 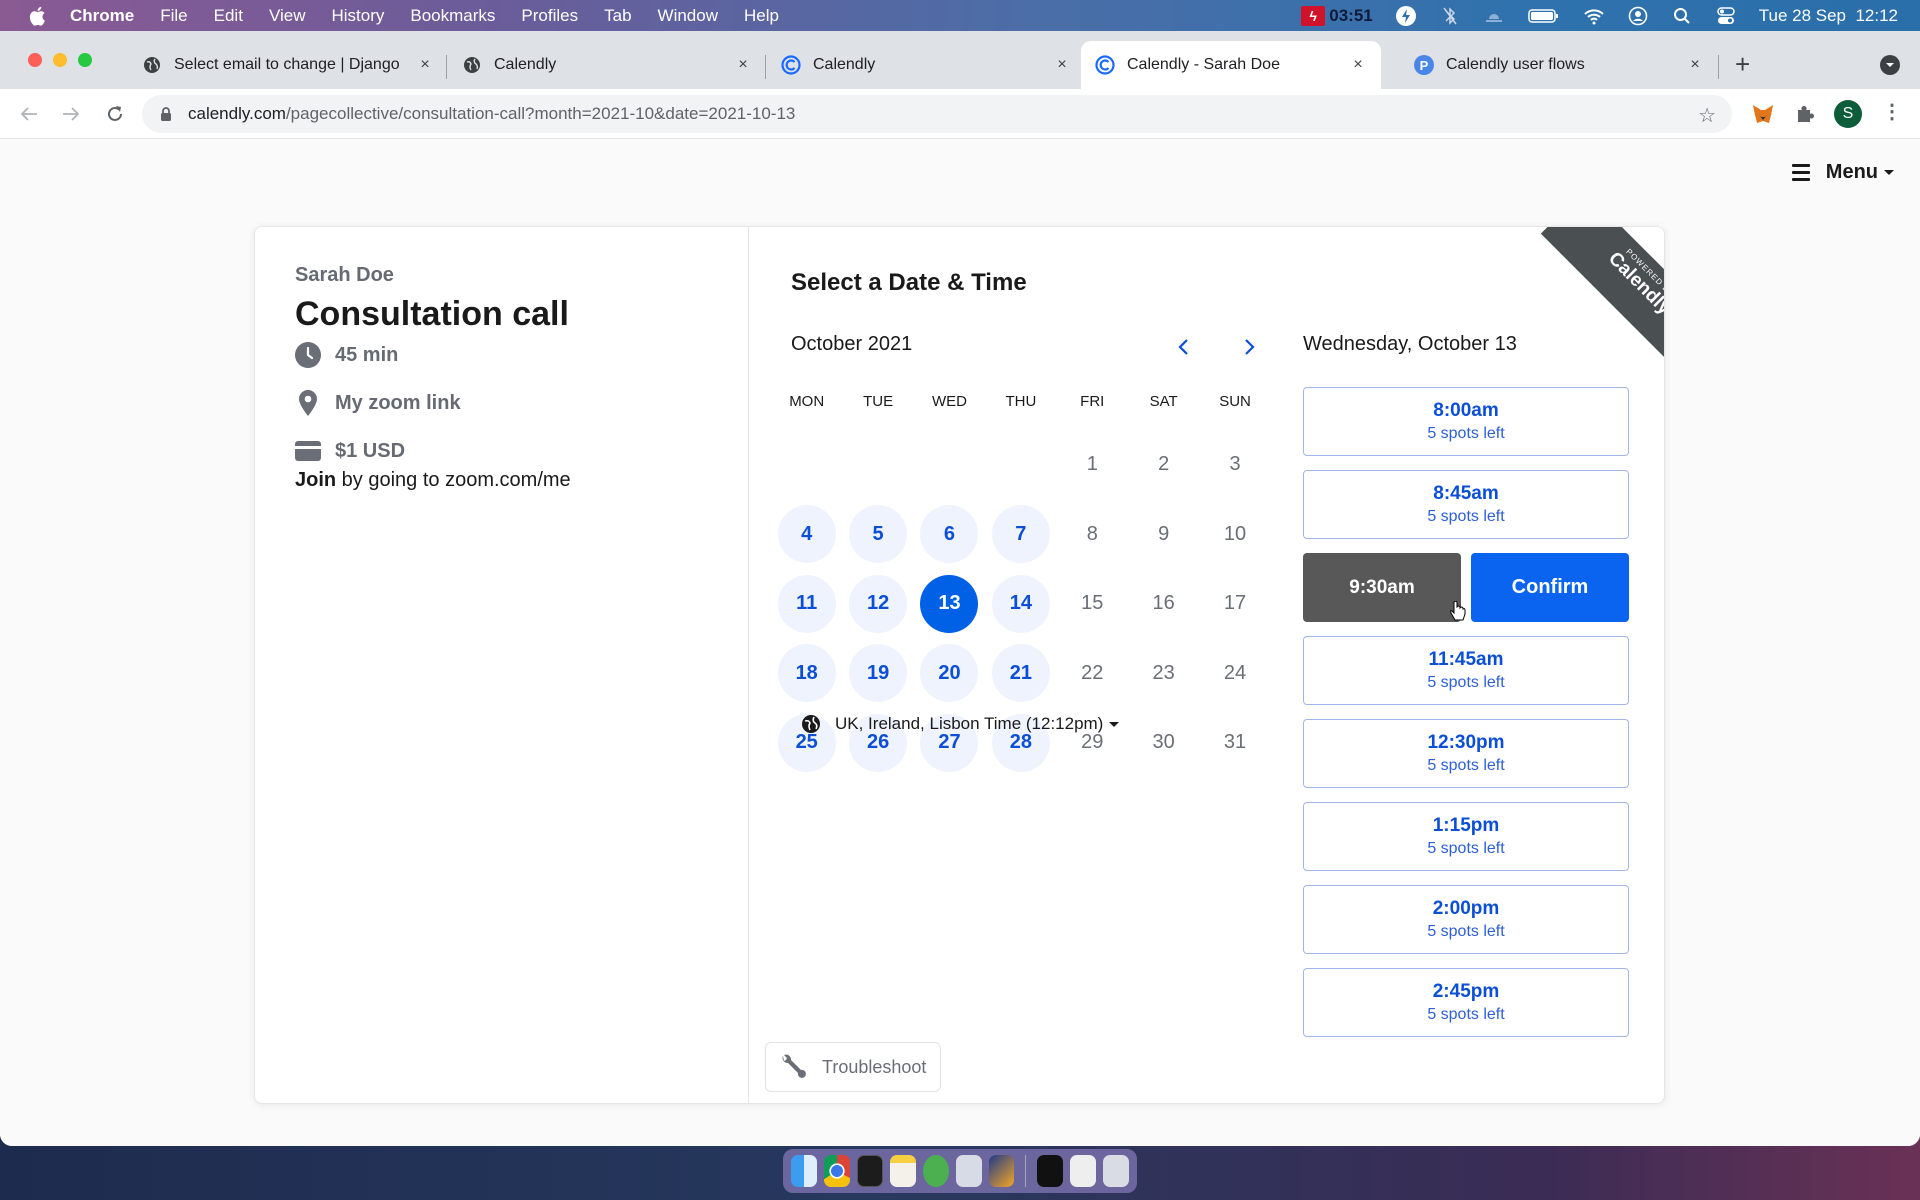 I want to click on calendar-day-selected: 13, so click(x=949, y=604).